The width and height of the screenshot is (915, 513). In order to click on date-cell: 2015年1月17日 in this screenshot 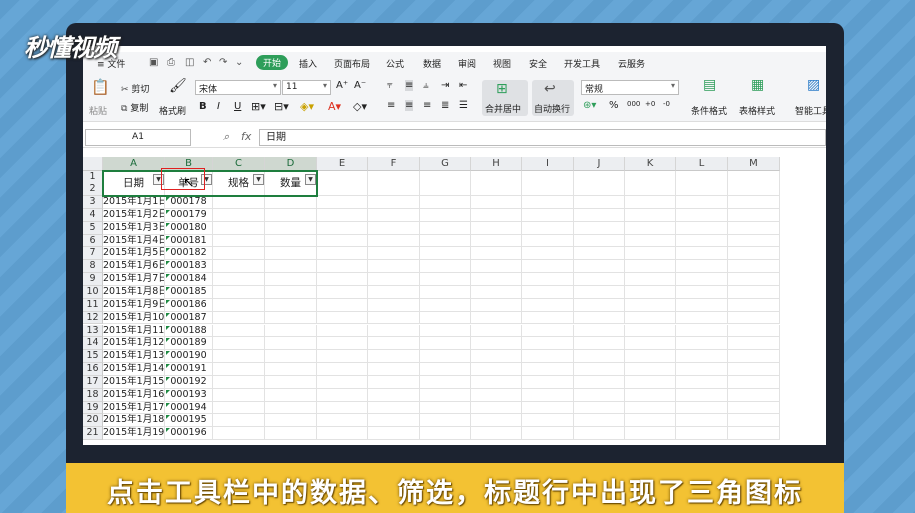, I will do `click(134, 408)`.